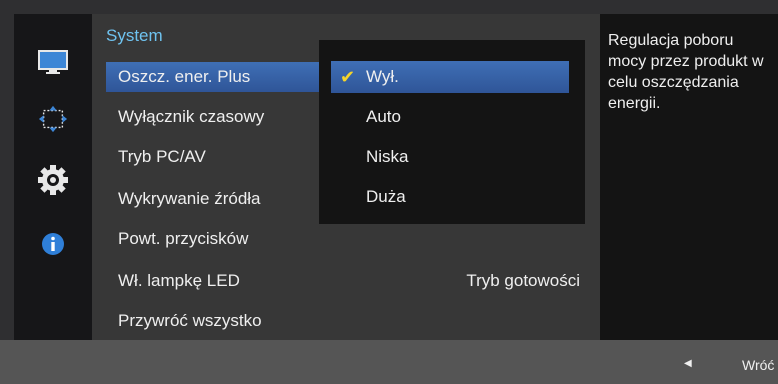  Describe the element at coordinates (389, 362) in the screenshot. I see `footer-bar` at that location.